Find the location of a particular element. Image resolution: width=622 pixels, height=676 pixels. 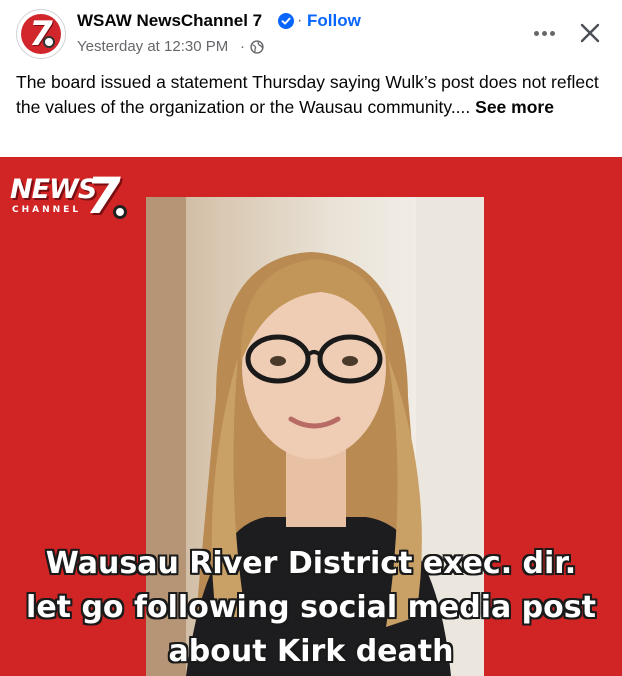

caption-line: let go following social media post is located at coordinates (311, 607).